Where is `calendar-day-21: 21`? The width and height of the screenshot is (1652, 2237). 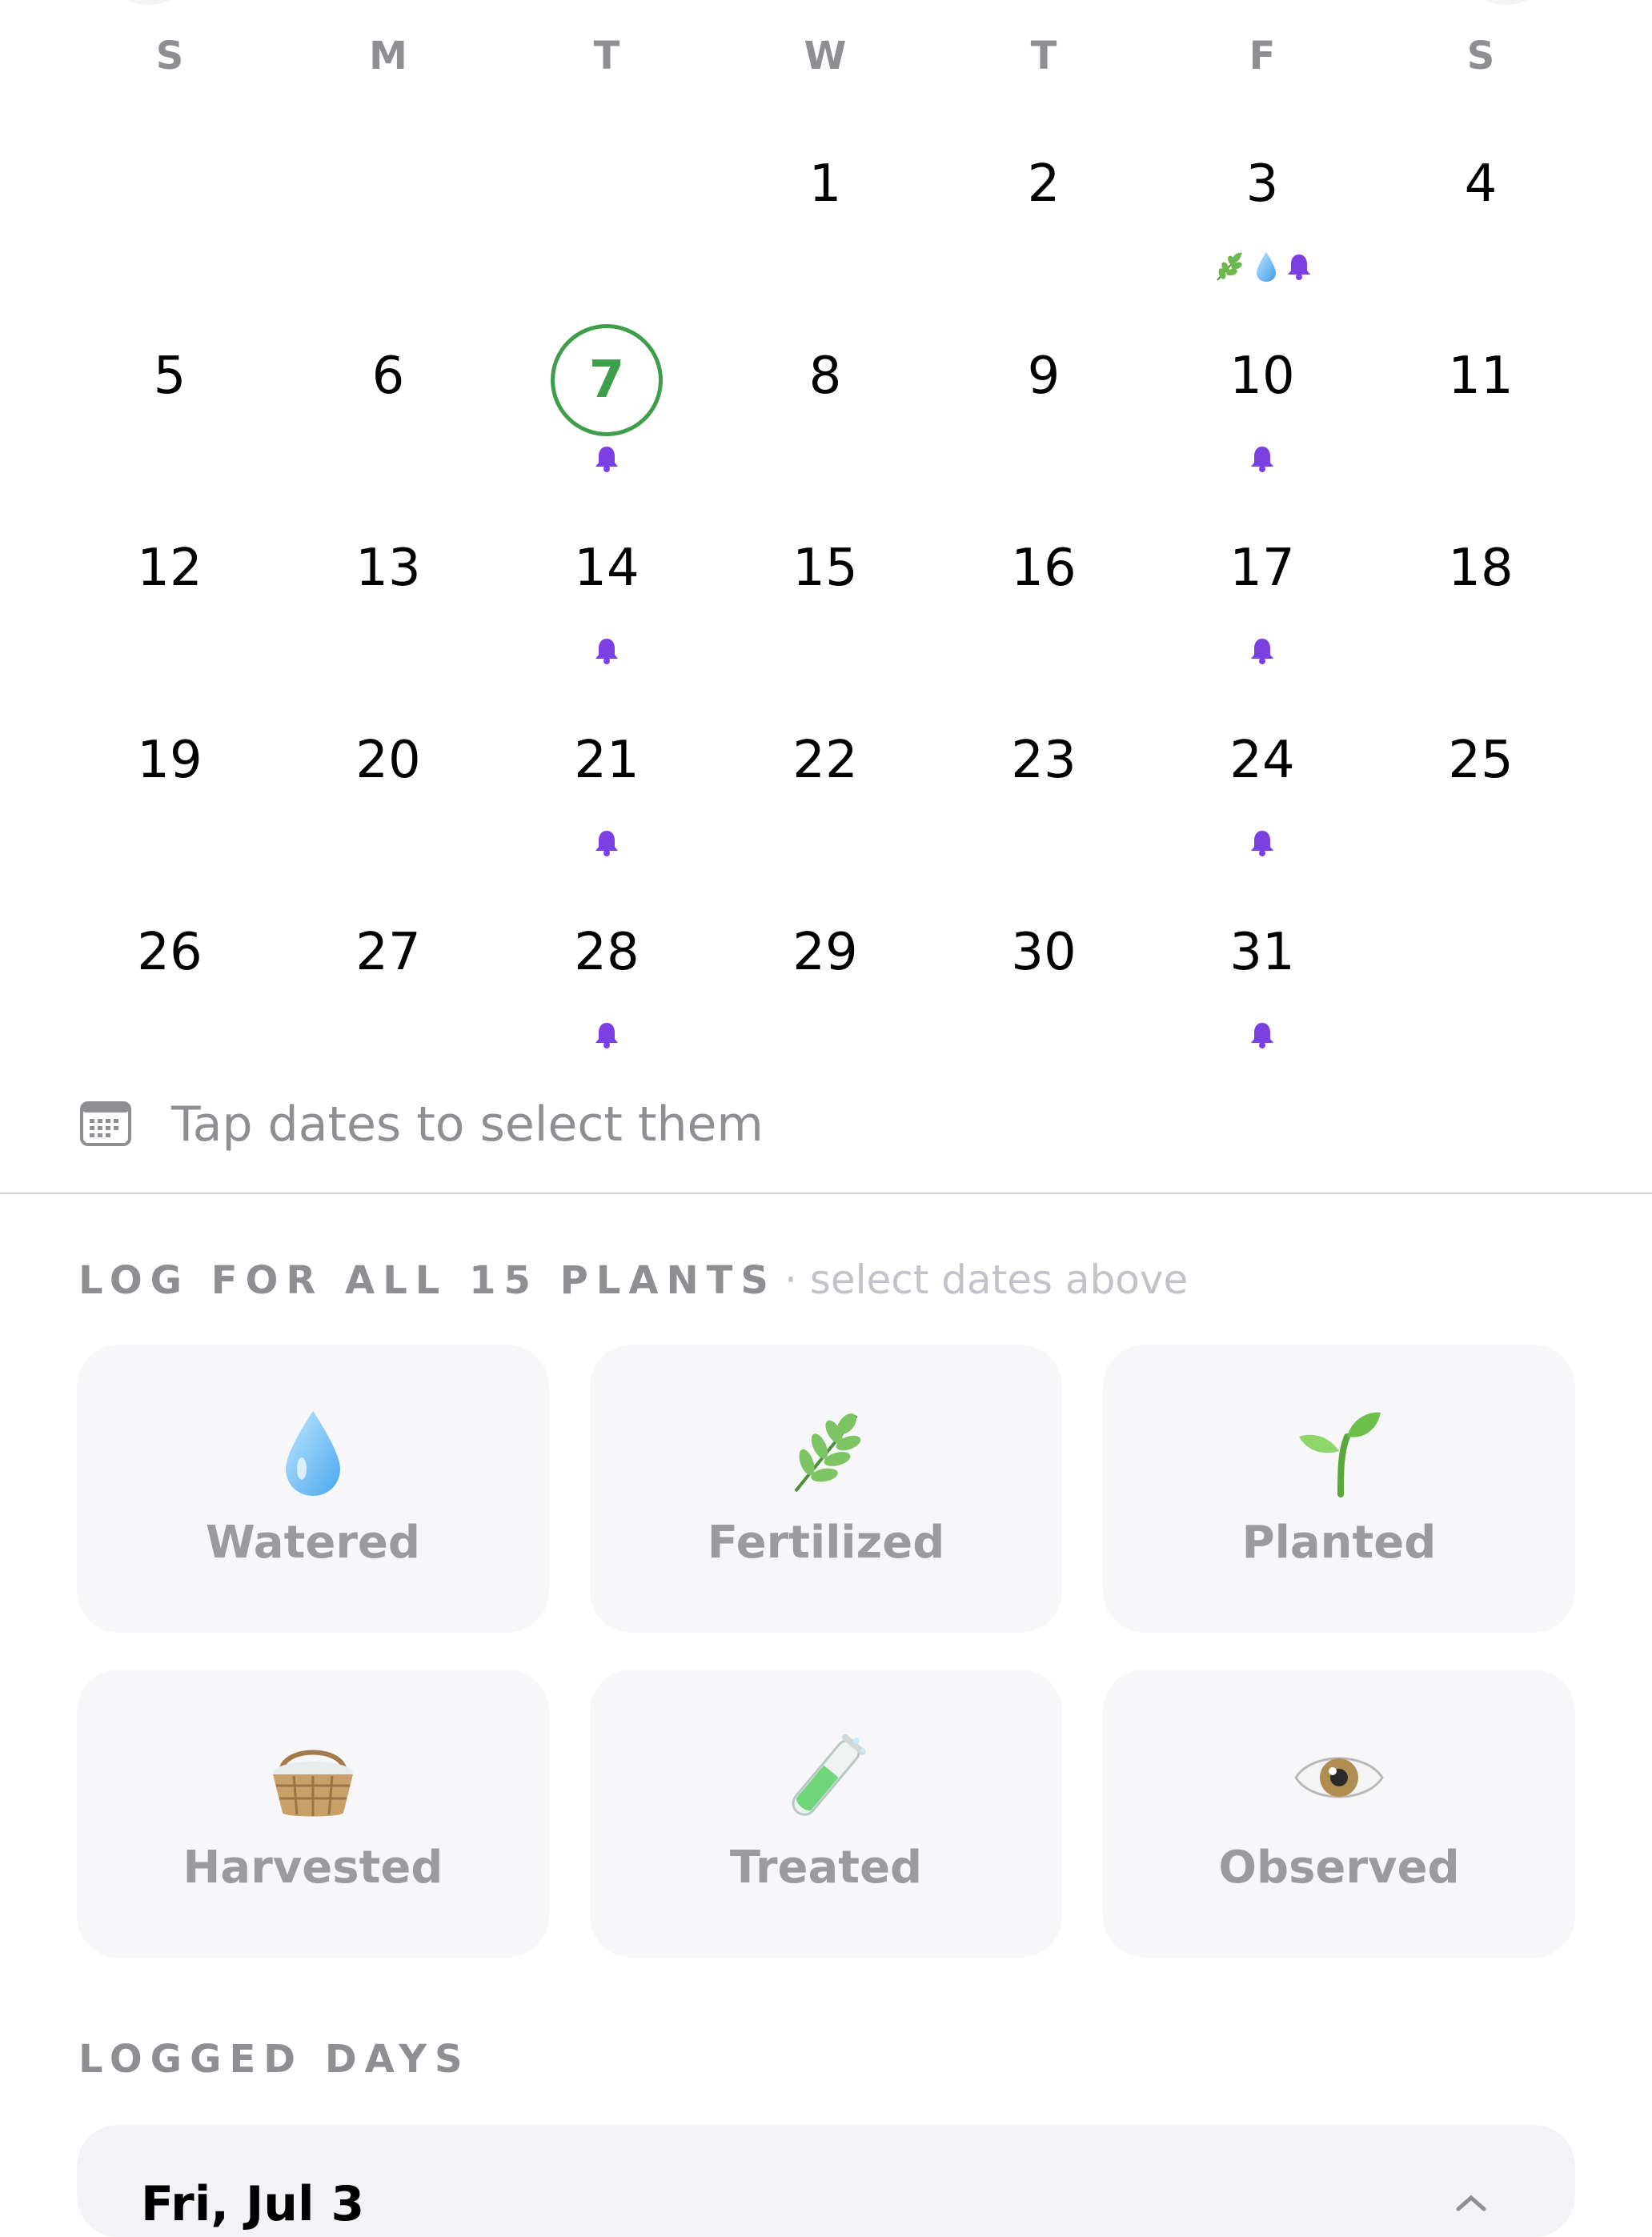 calendar-day-21: 21 is located at coordinates (607, 784).